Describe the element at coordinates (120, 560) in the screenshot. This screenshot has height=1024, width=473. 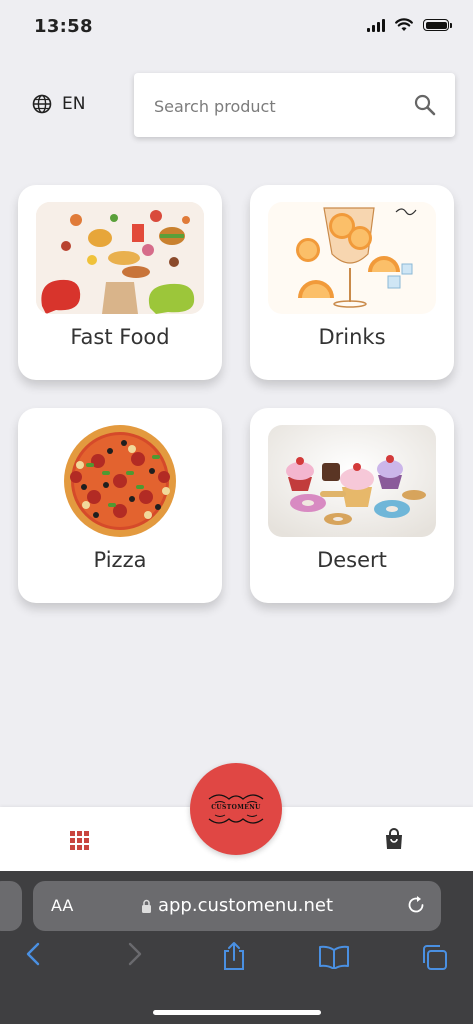
I see `category-label: Pizza` at that location.